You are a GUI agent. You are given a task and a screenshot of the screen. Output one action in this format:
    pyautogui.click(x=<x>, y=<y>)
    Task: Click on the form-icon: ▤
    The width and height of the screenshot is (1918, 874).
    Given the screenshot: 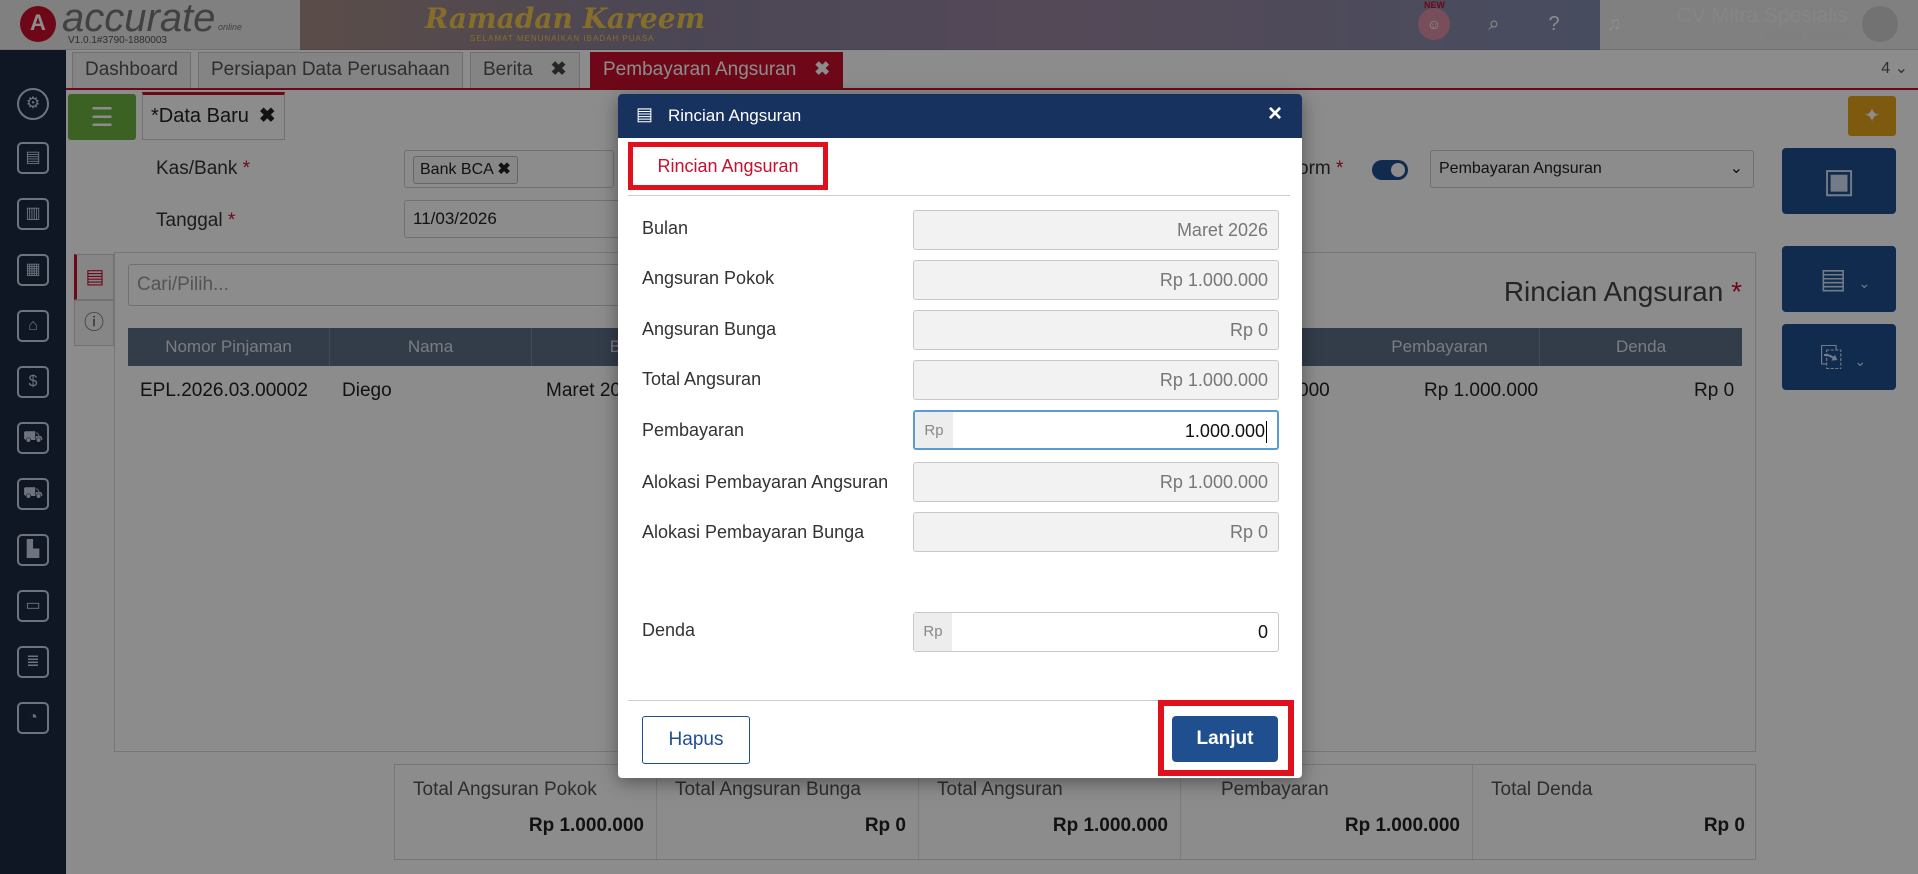 What is the action you would take?
    pyautogui.click(x=645, y=114)
    